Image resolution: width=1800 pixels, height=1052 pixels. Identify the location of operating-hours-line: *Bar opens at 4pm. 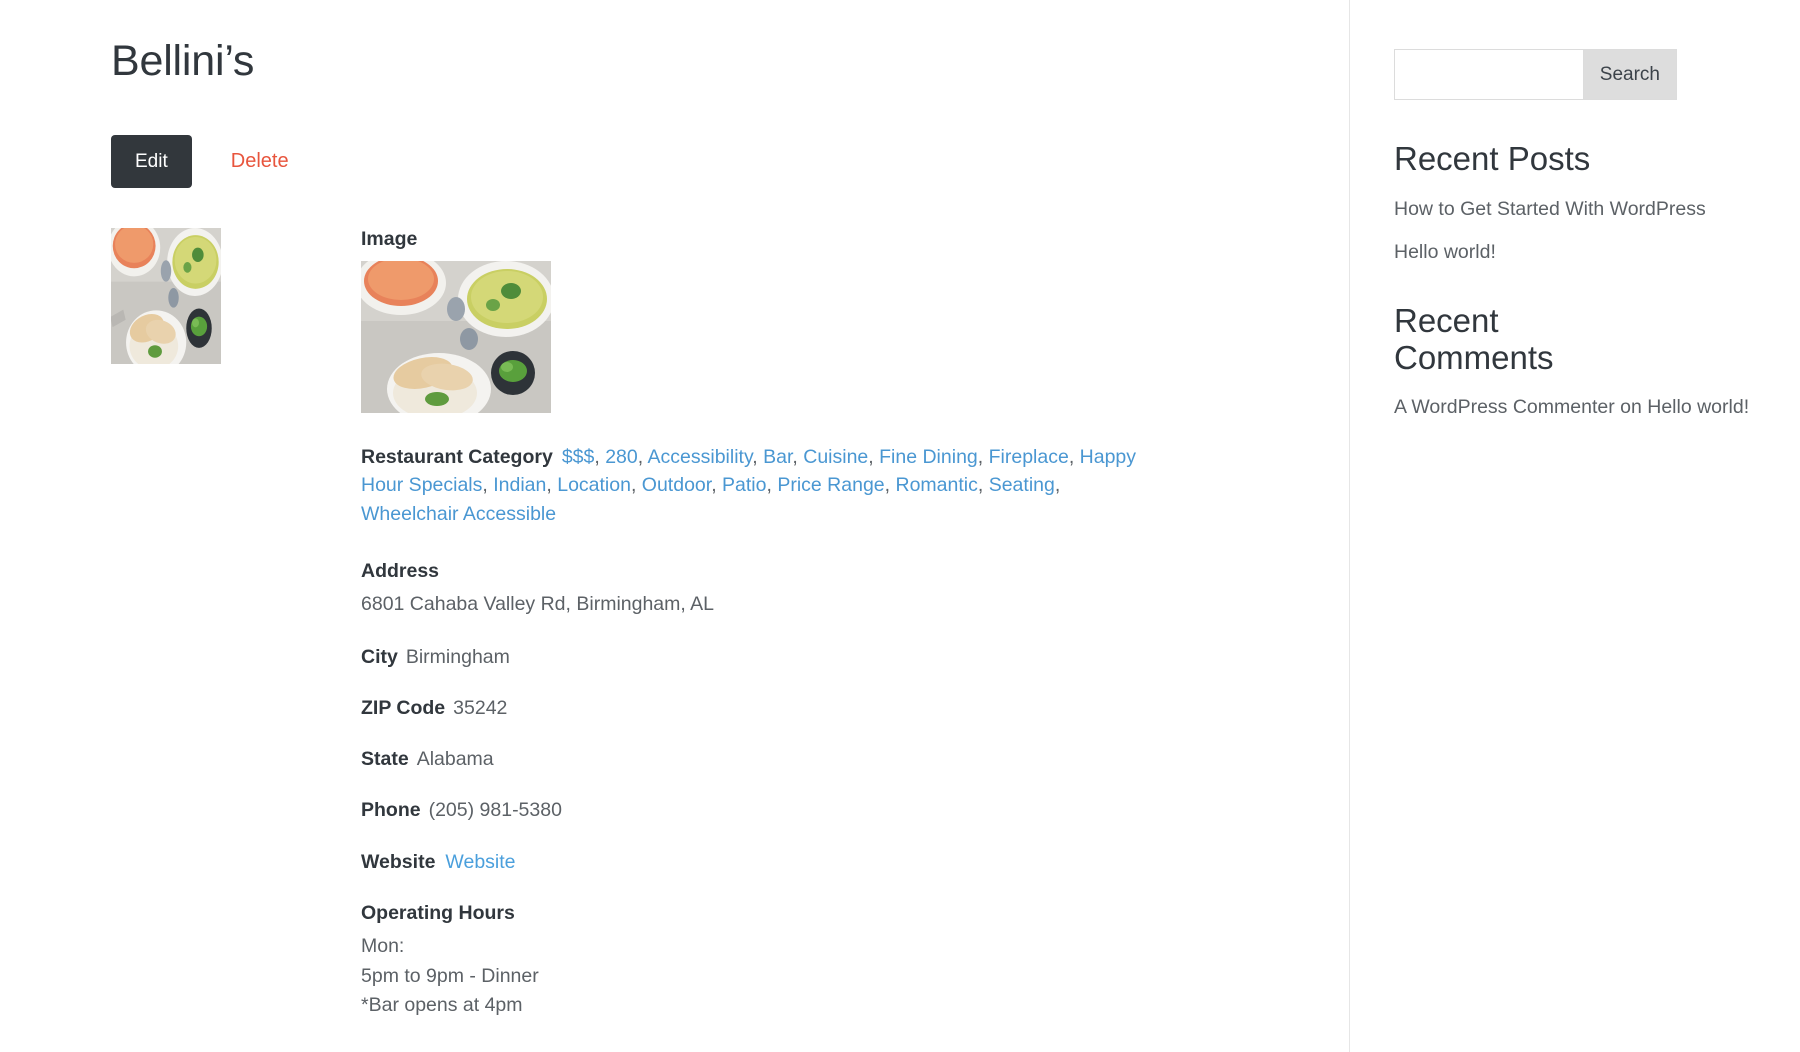
(442, 1004).